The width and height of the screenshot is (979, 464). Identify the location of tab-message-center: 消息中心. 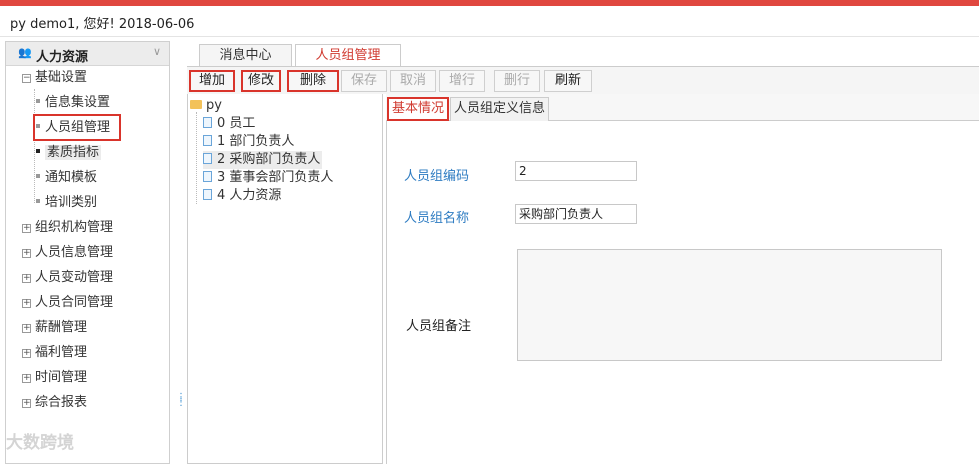
(245, 55).